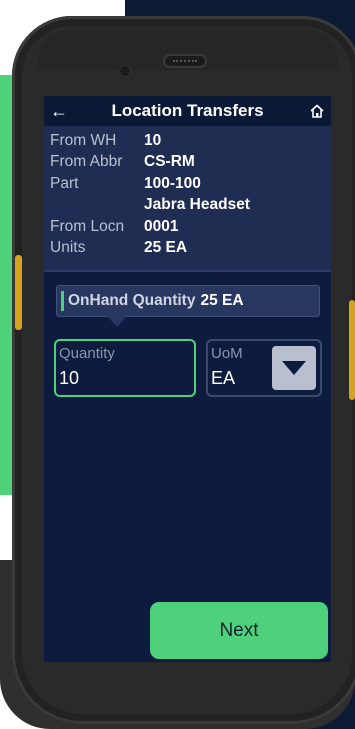 This screenshot has width=355, height=729. I want to click on detail-row: Part 100-100, so click(187, 184).